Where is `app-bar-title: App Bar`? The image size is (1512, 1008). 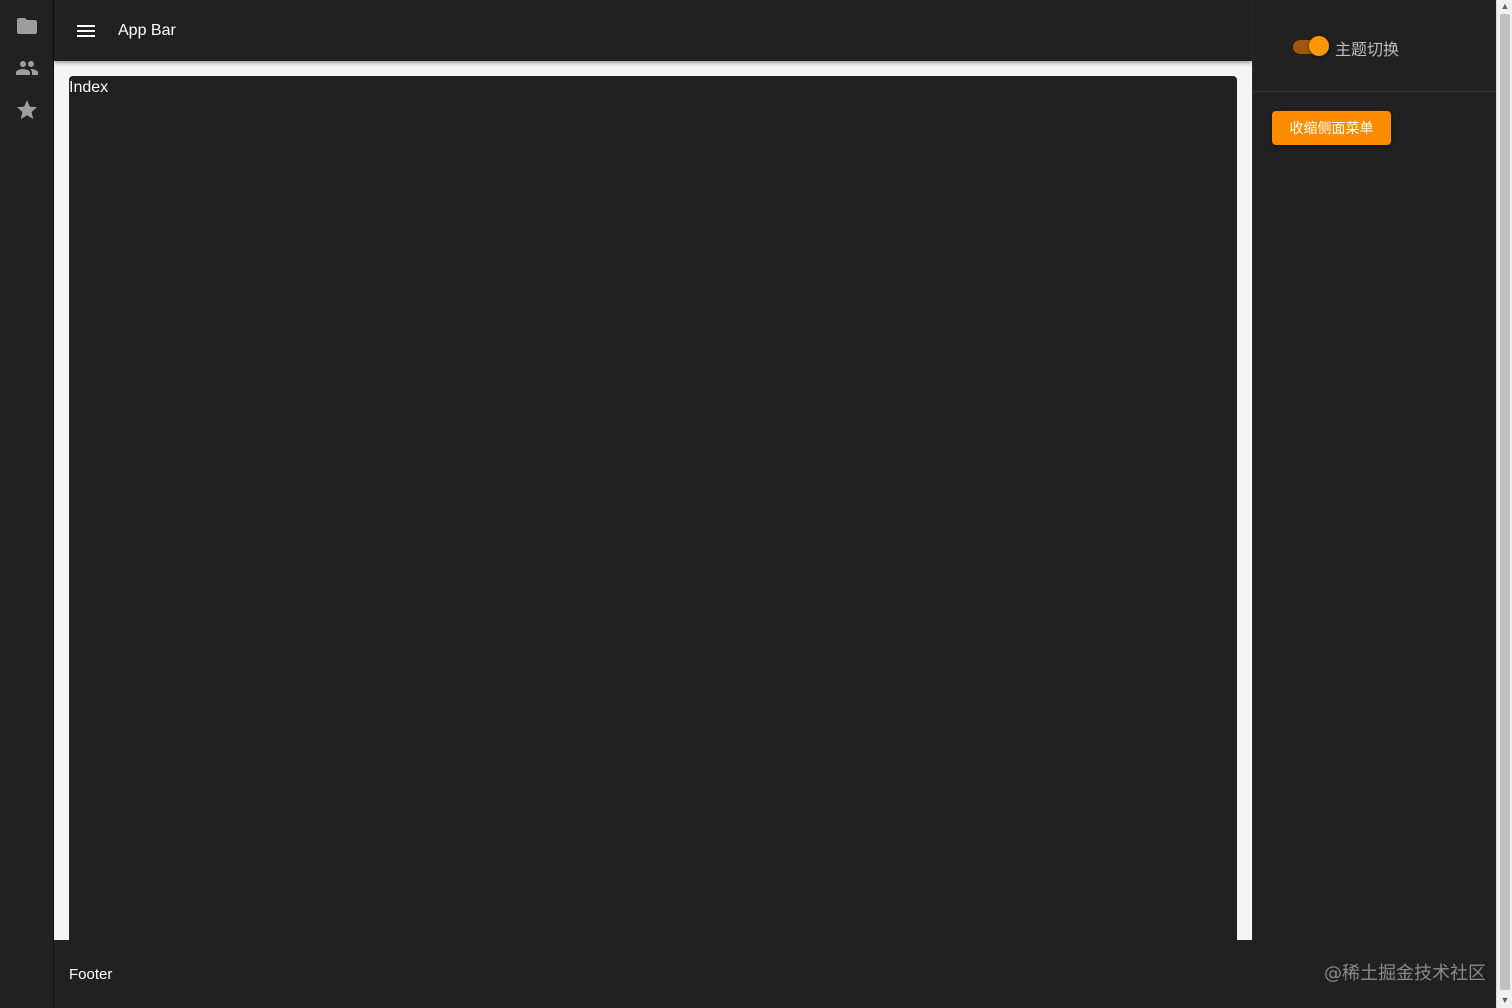
app-bar-title: App Bar is located at coordinates (147, 30).